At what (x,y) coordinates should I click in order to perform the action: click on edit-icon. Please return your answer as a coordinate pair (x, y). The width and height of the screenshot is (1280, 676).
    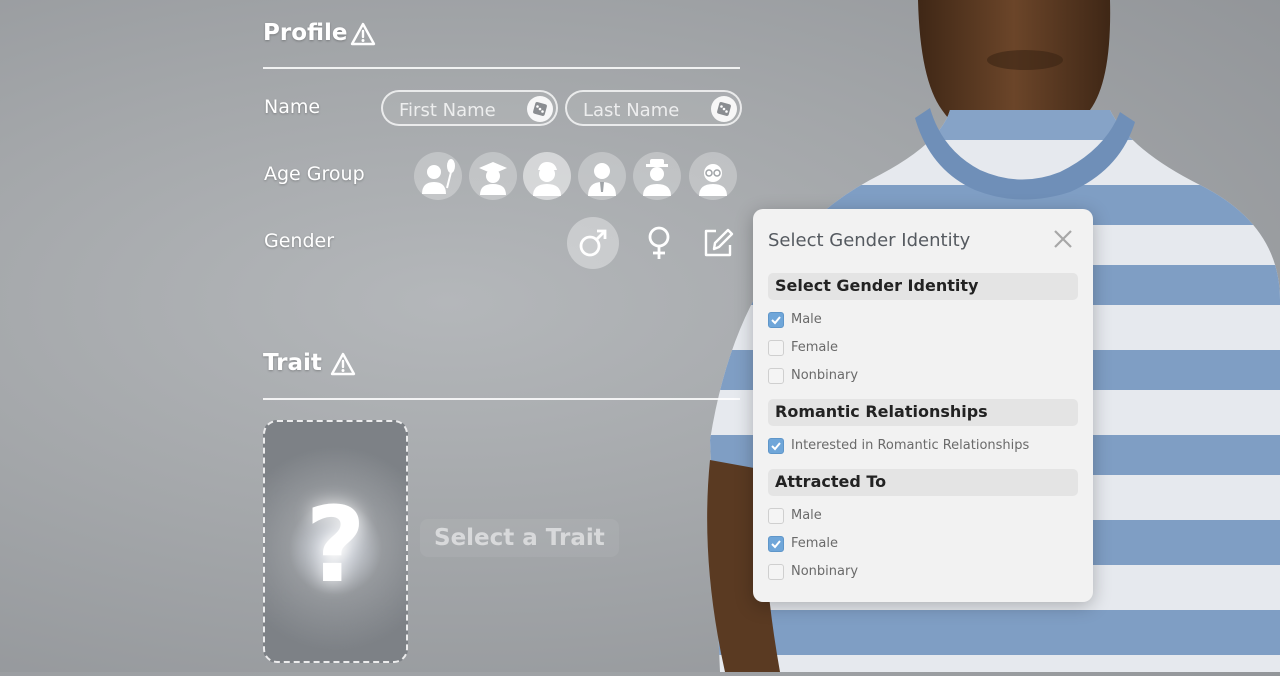
    Looking at the image, I should click on (719, 242).